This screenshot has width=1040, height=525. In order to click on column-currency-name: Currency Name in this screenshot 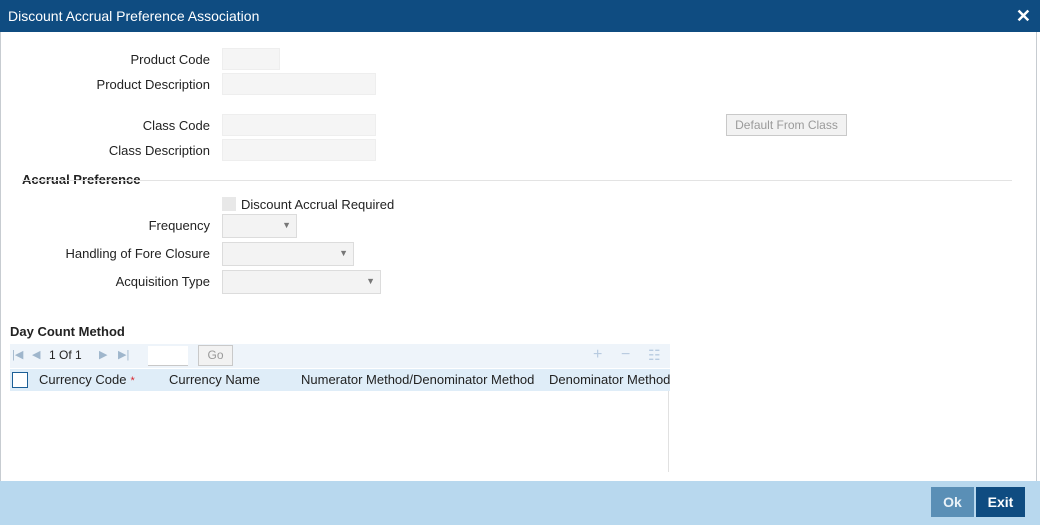, I will do `click(214, 379)`.